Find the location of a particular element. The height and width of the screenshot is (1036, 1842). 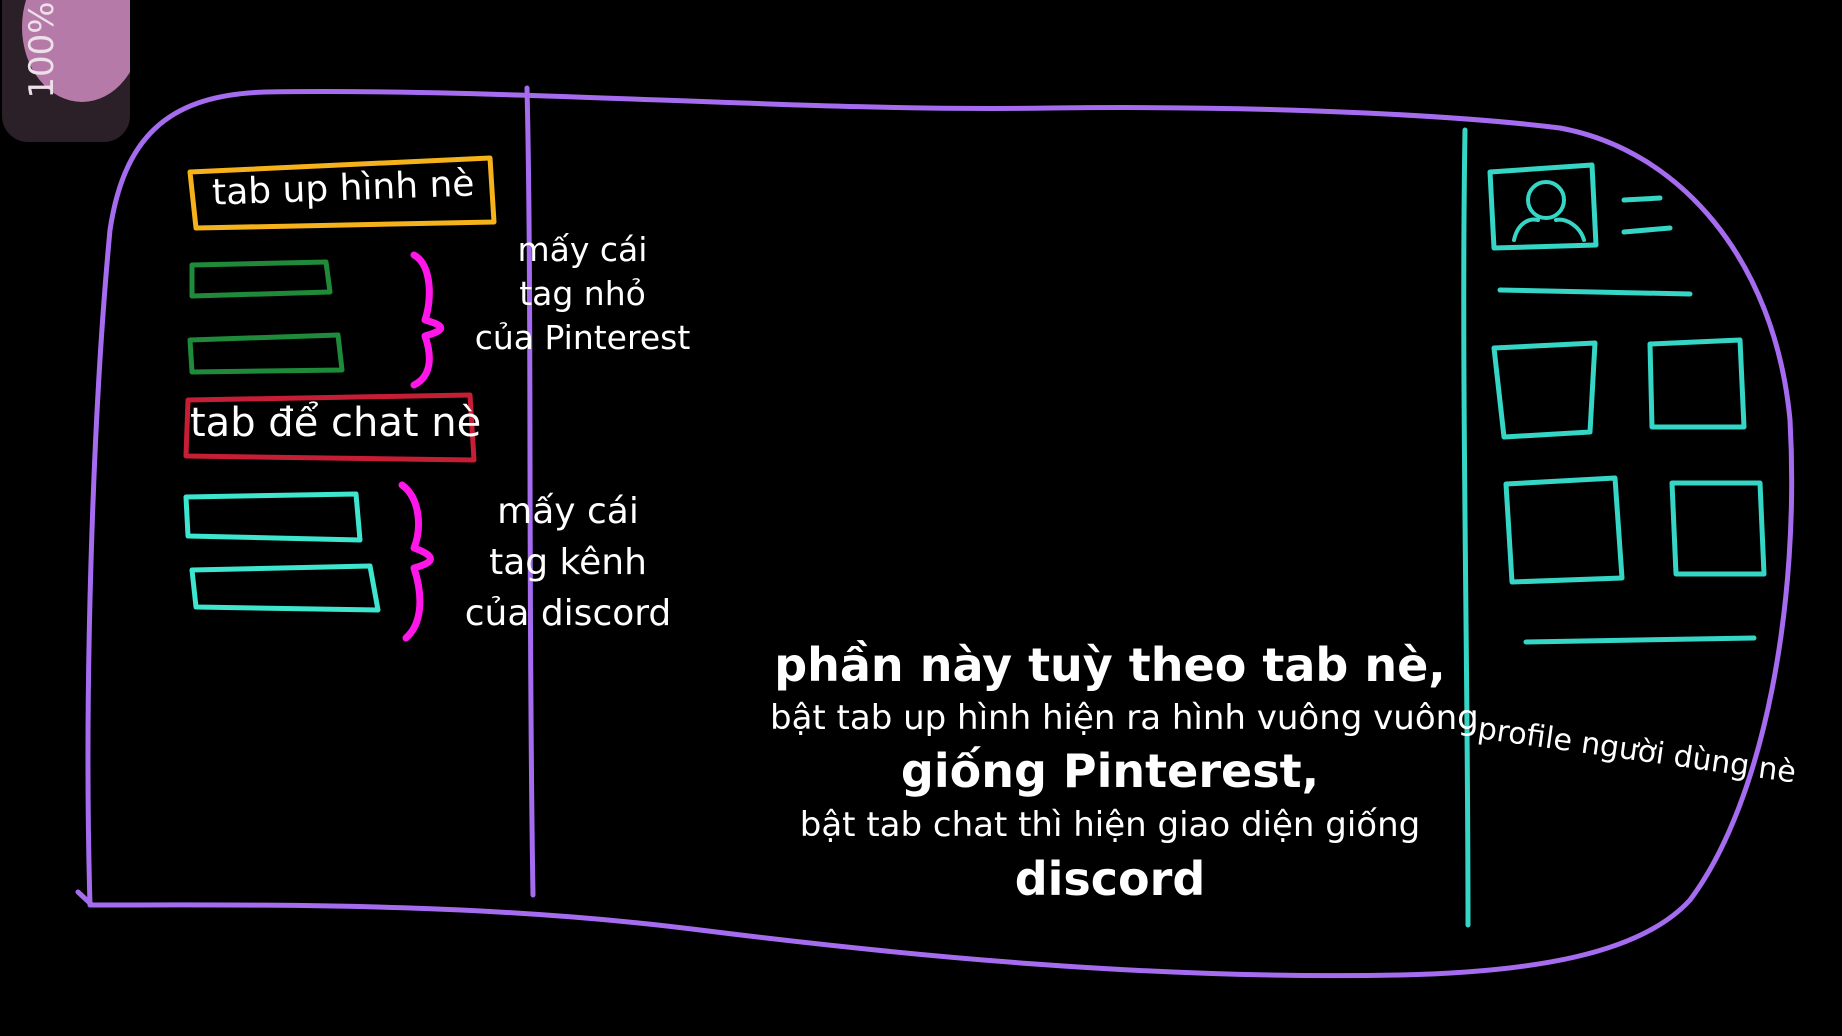

profile-separator-top is located at coordinates (1595, 292).